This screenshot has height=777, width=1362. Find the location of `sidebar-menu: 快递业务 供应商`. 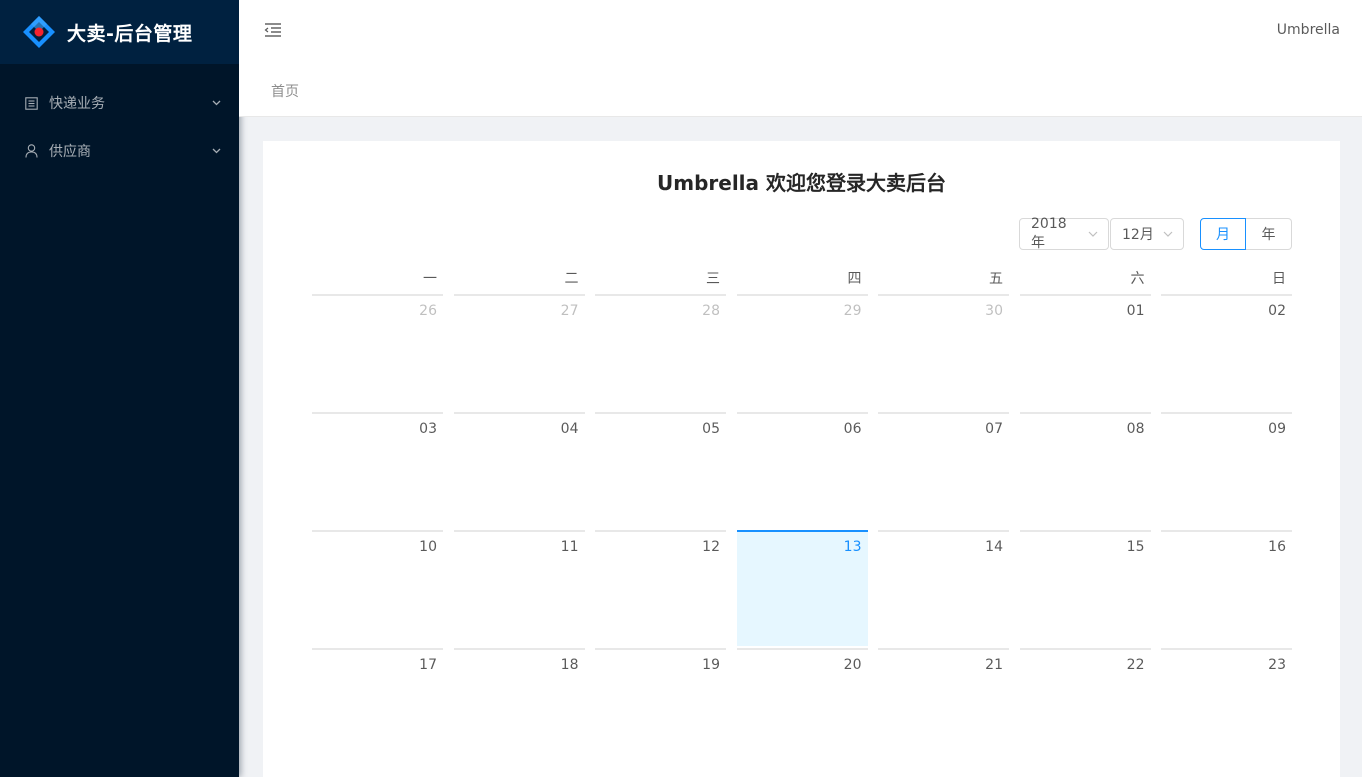

sidebar-menu: 快递业务 供应商 is located at coordinates (119, 119).